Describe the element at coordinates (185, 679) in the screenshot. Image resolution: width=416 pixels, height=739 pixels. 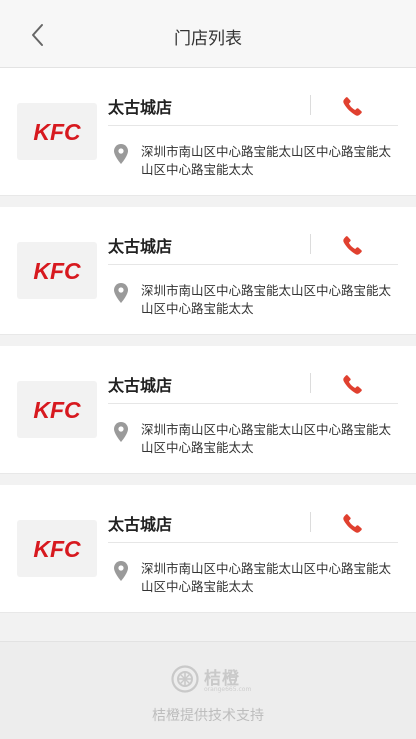
I see `orange-logo-icon` at that location.